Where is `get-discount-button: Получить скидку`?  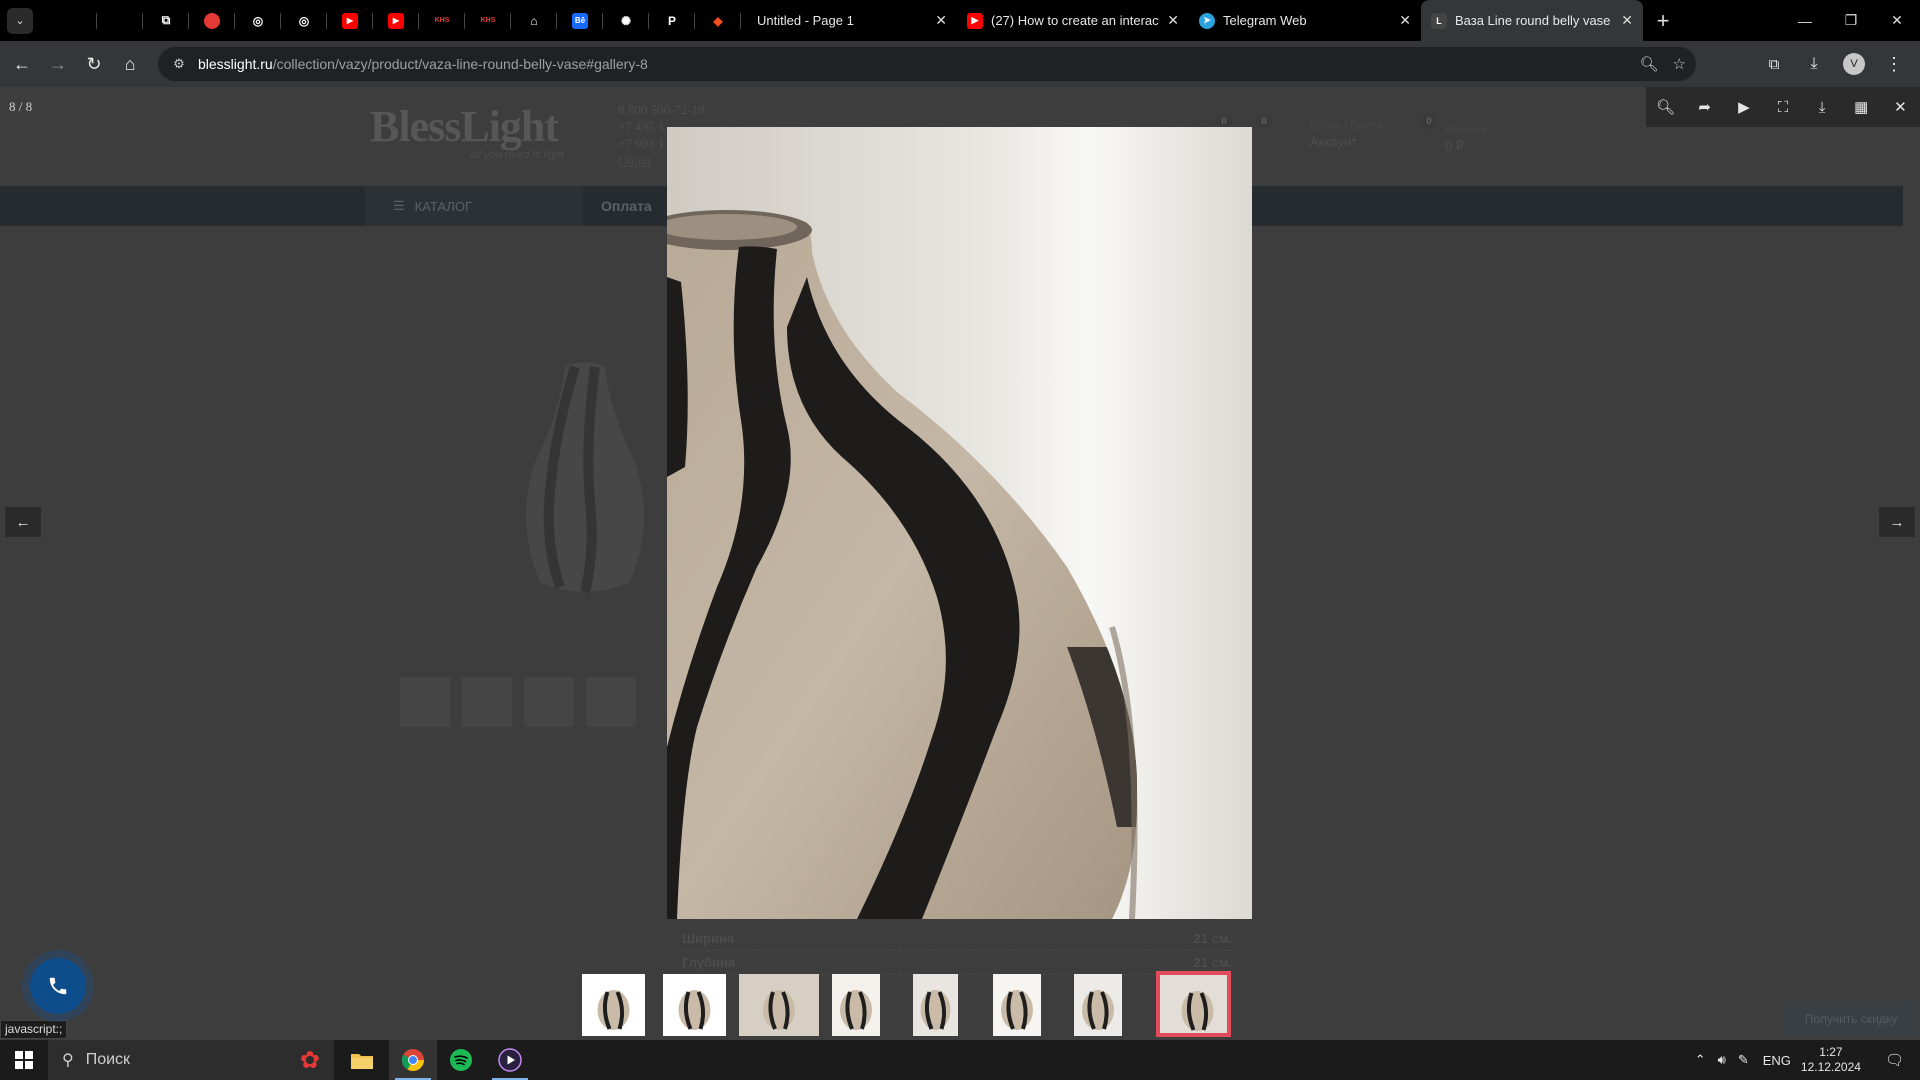 get-discount-button: Получить скидку is located at coordinates (1851, 1019).